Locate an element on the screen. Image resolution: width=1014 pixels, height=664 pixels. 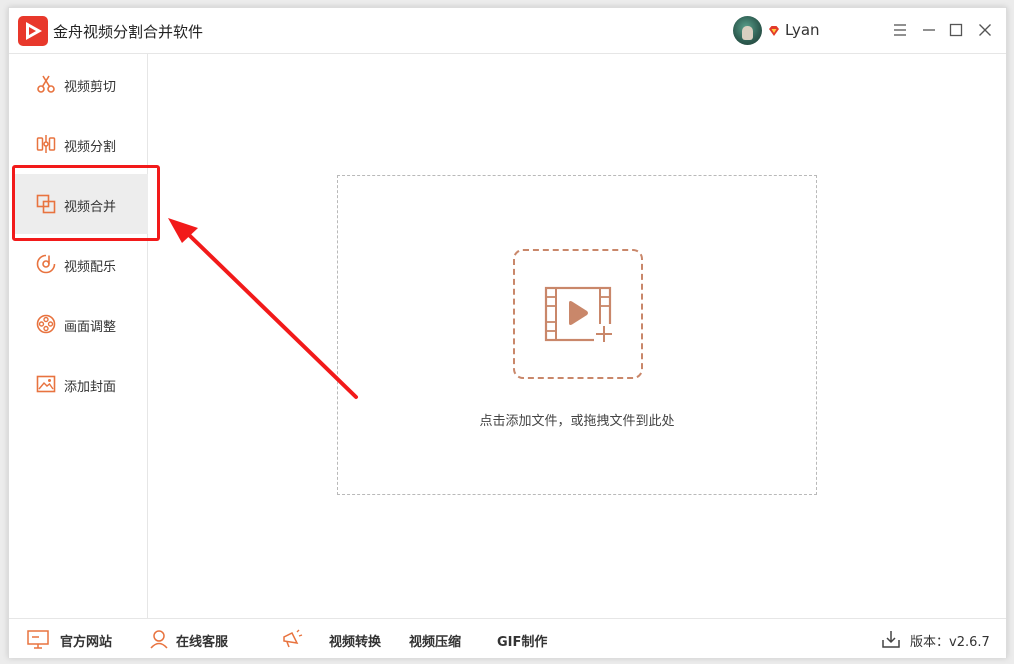
sidebar-item-label: 视频剪切 is located at coordinates (90, 85).